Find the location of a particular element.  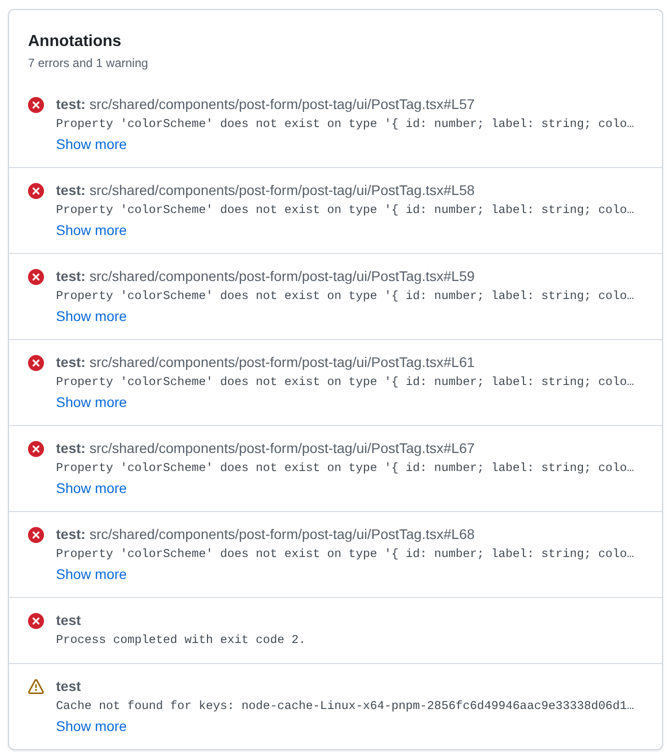

annotation-message: Process completed with exit code 2. is located at coordinates (181, 640).